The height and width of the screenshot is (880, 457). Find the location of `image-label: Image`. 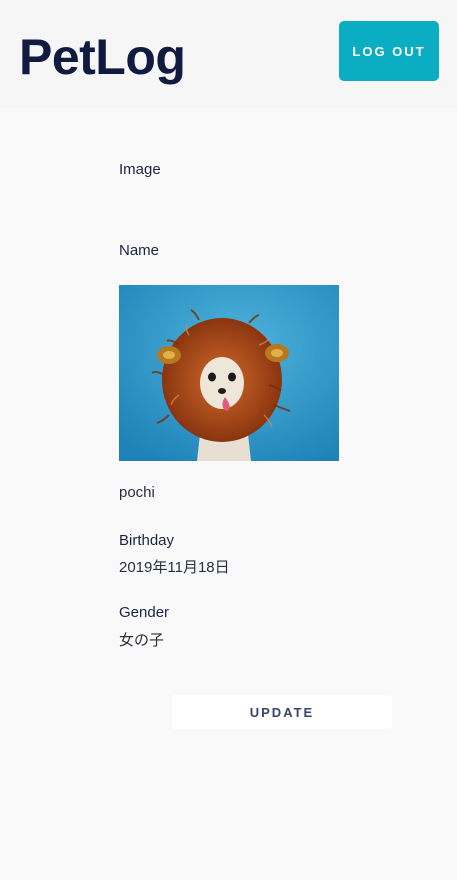

image-label: Image is located at coordinates (140, 169).